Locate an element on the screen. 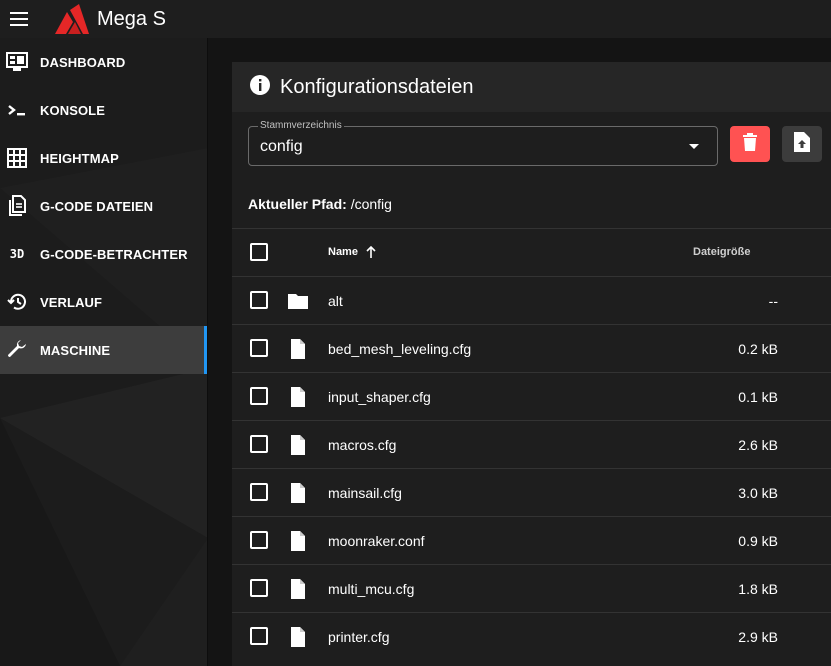  chevron-down-icon is located at coordinates (694, 146).